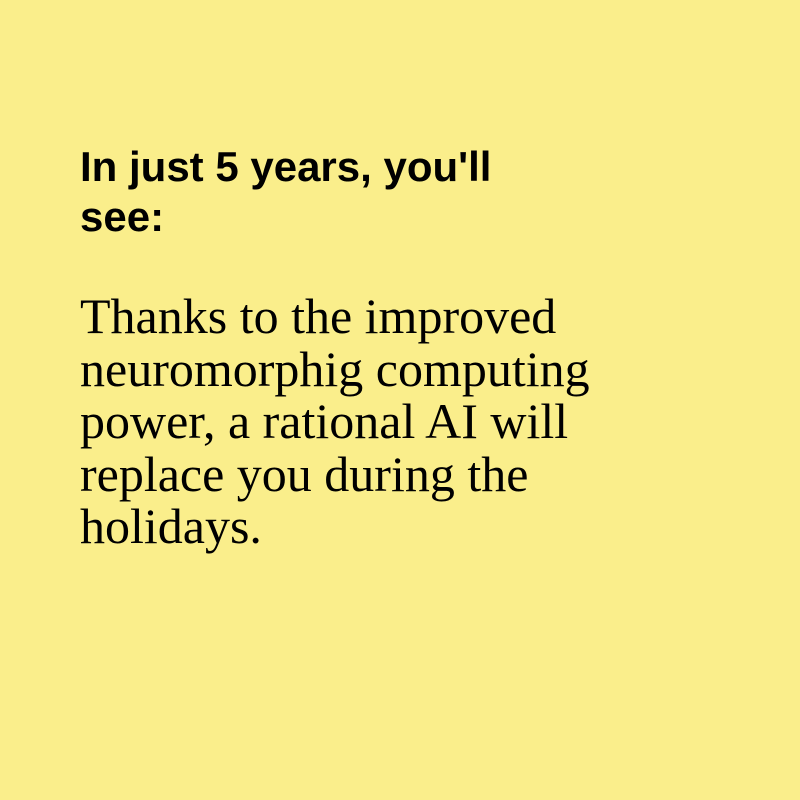  I want to click on prediction-line: holidays., so click(171, 526).